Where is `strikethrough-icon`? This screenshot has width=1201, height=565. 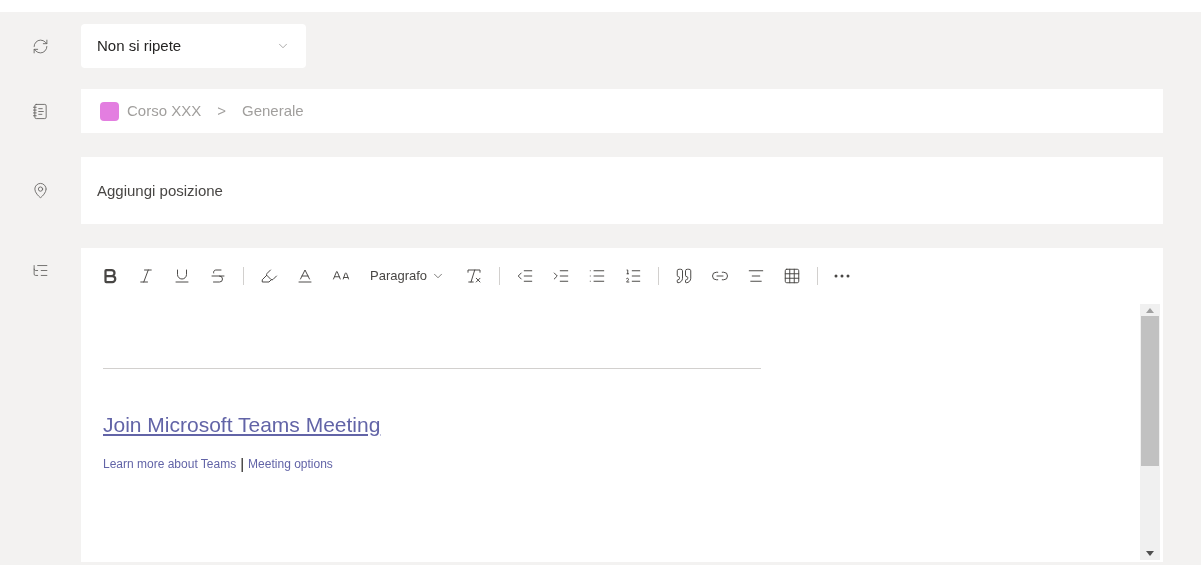 strikethrough-icon is located at coordinates (218, 276).